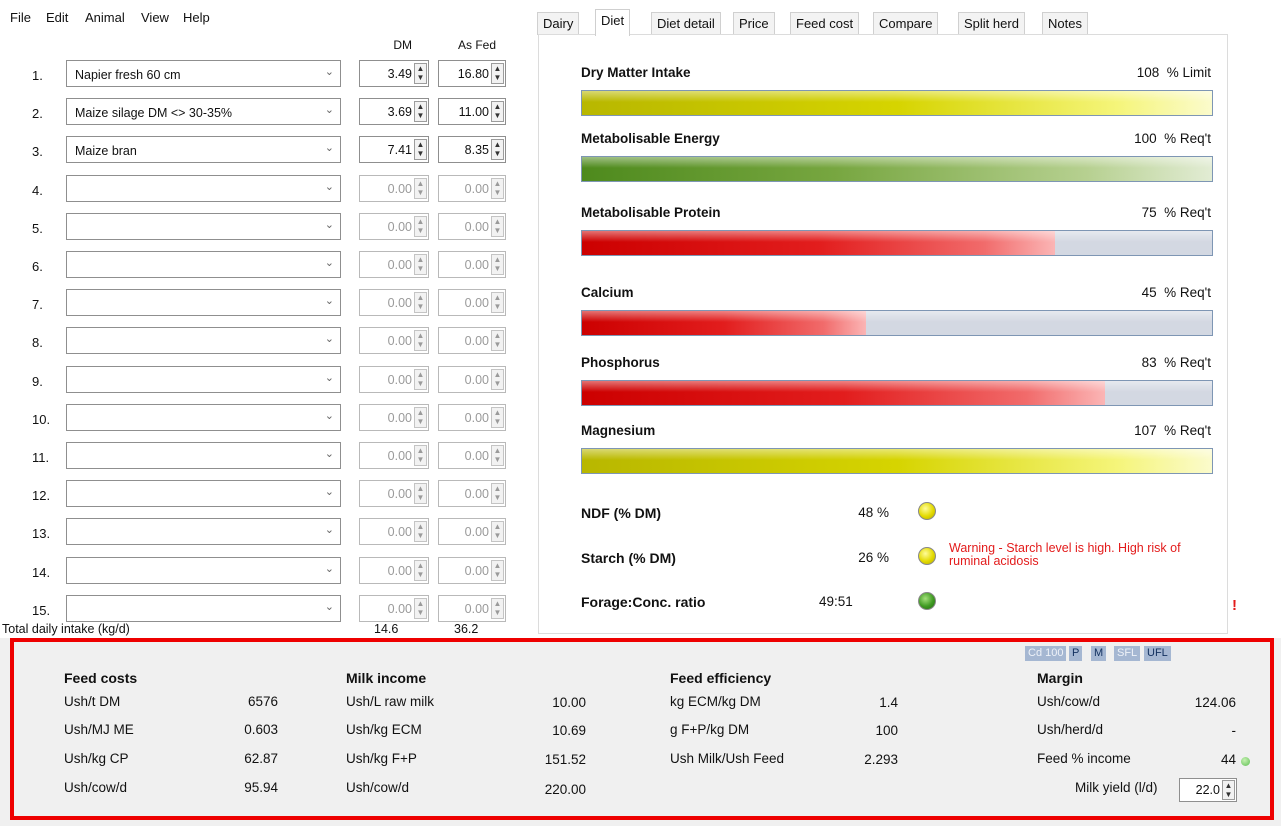  Describe the element at coordinates (825, 23) in the screenshot. I see `tab-feed-cost: Feed cost` at that location.